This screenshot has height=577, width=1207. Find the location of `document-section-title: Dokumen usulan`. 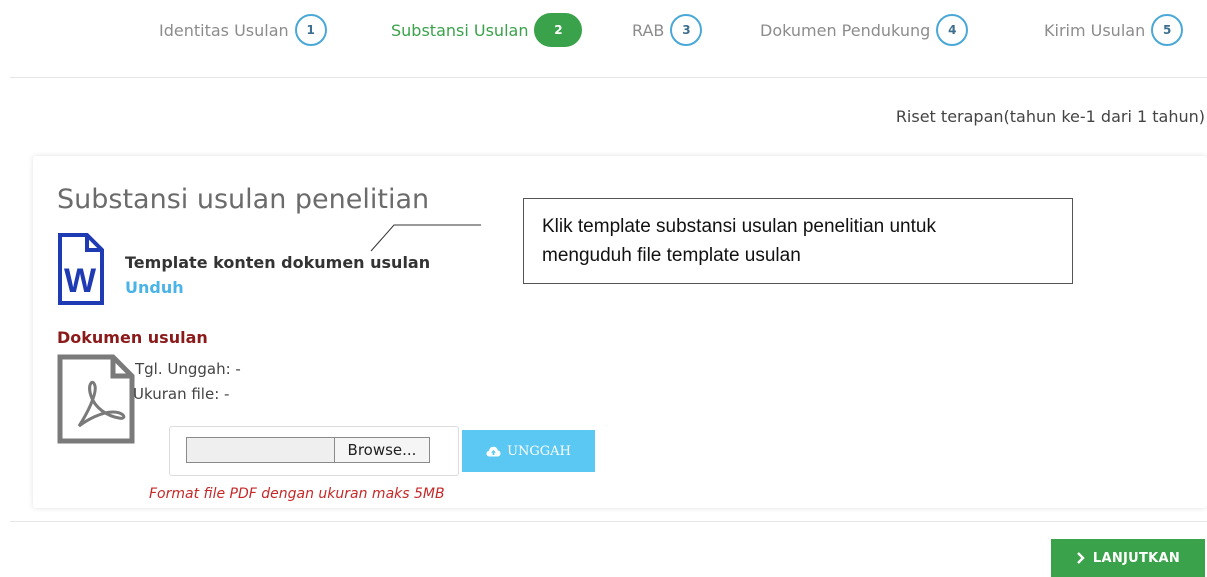

document-section-title: Dokumen usulan is located at coordinates (132, 337).